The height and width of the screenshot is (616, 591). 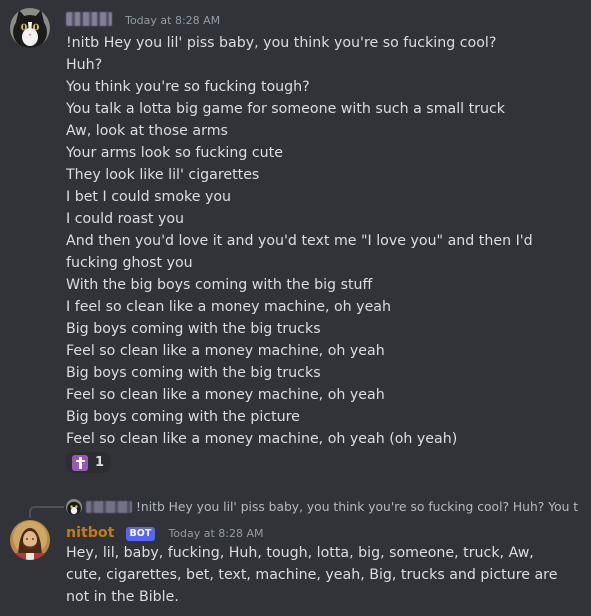 What do you see at coordinates (109, 507) in the screenshot?
I see `reply-username-redacted` at bounding box center [109, 507].